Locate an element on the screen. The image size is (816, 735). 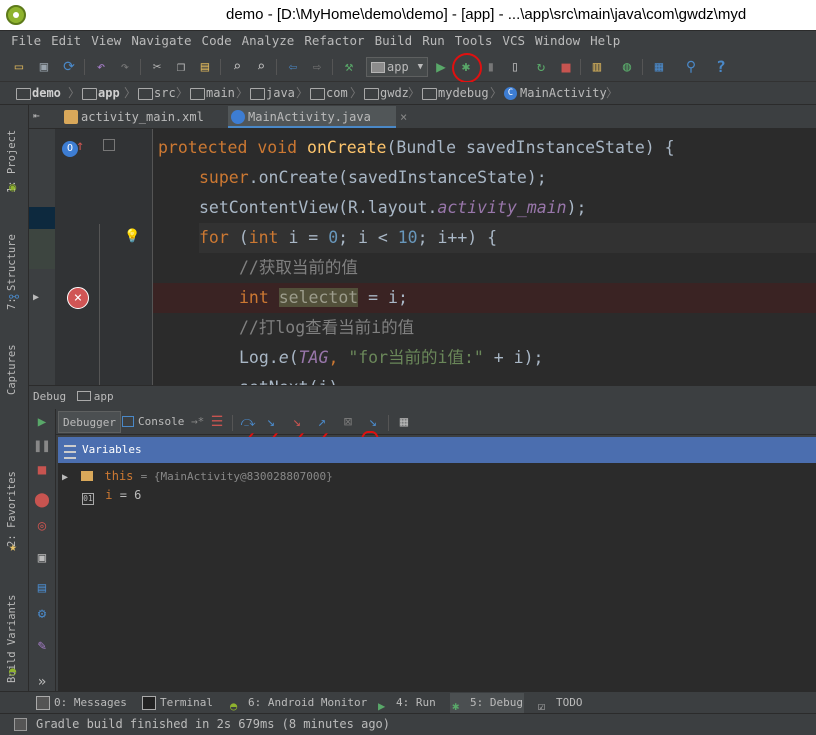
menu-refactor: Refactor is located at coordinates (334, 41).